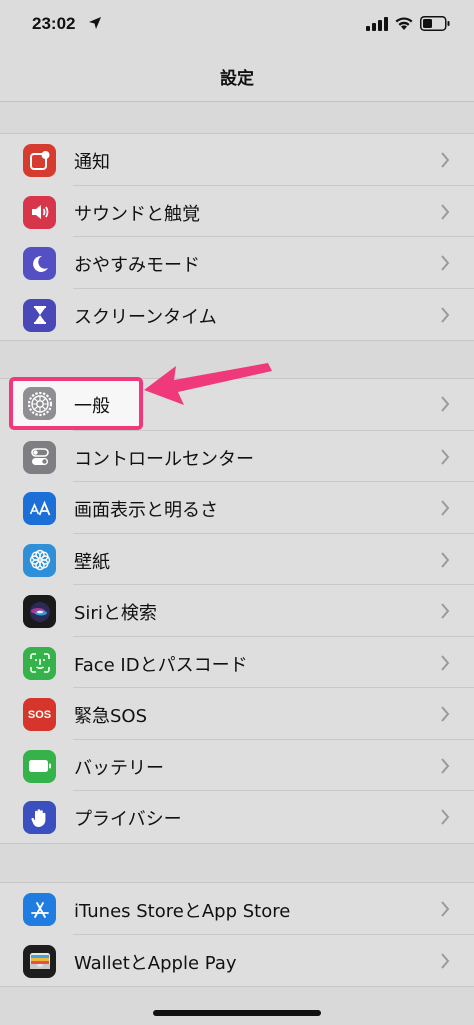  Describe the element at coordinates (237, 79) in the screenshot. I see `page-title: 設定` at that location.